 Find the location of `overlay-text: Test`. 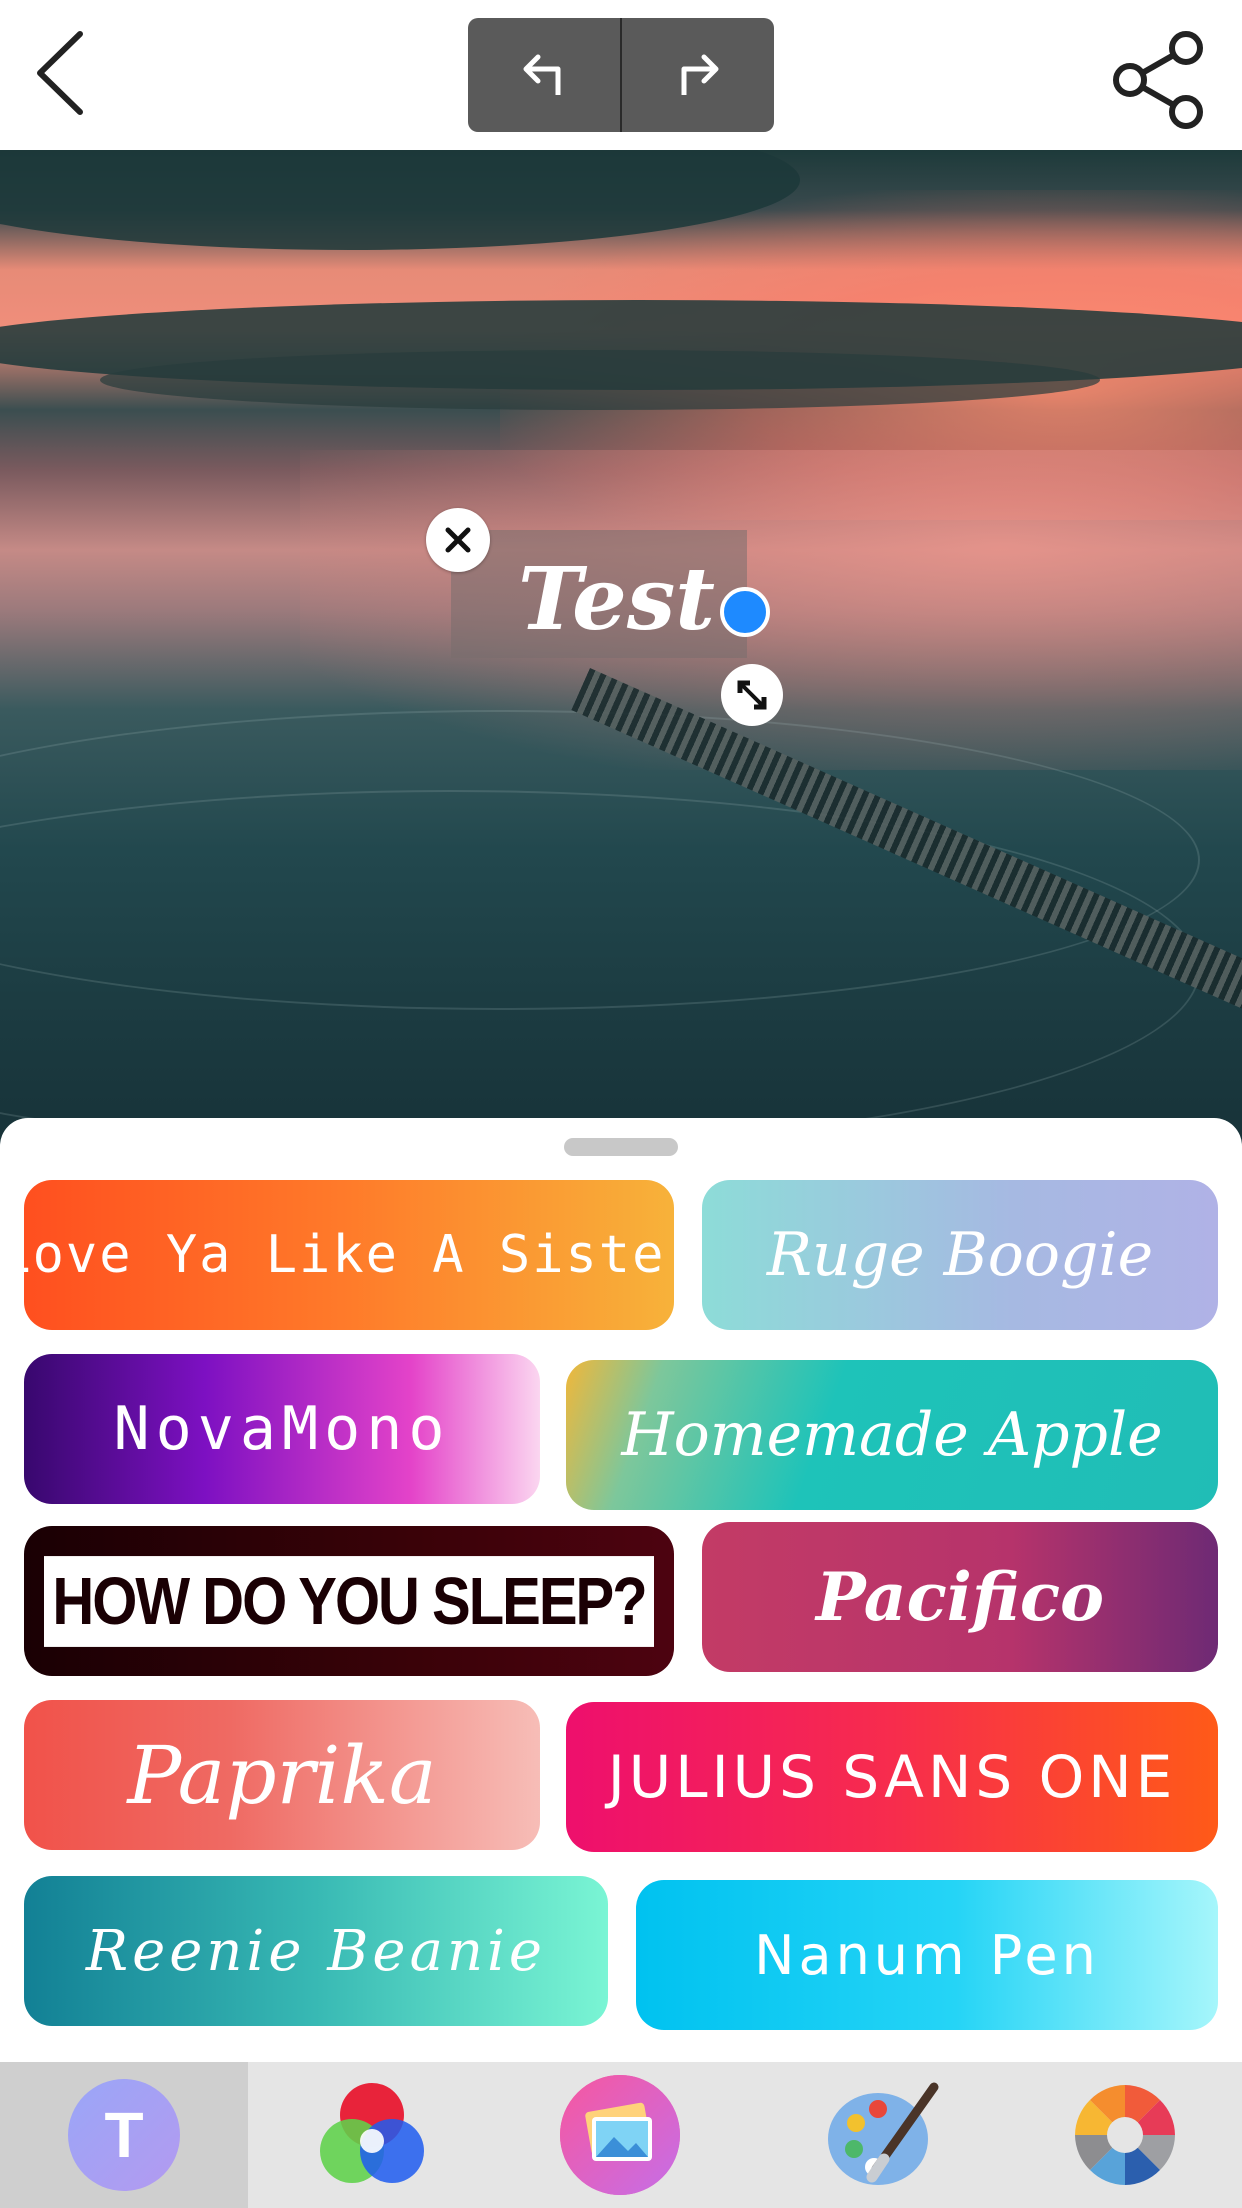

overlay-text: Test is located at coordinates (618, 600).